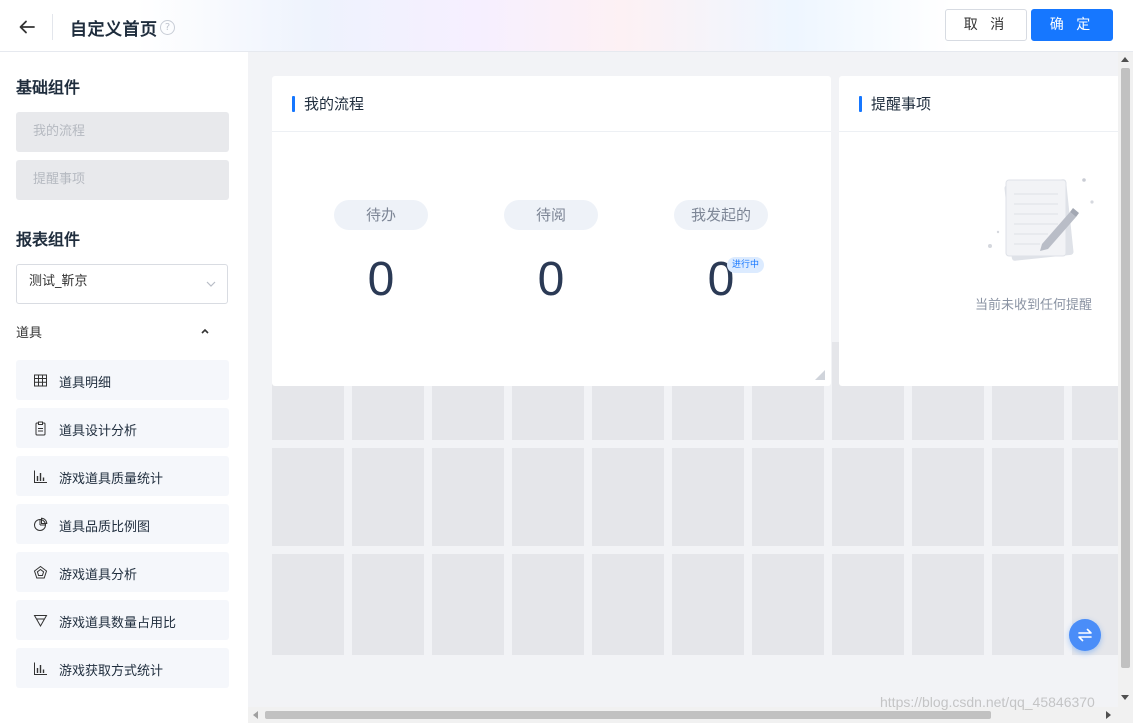  I want to click on report-item-acquire-stats: 游戏获取方式统计, so click(122, 668).